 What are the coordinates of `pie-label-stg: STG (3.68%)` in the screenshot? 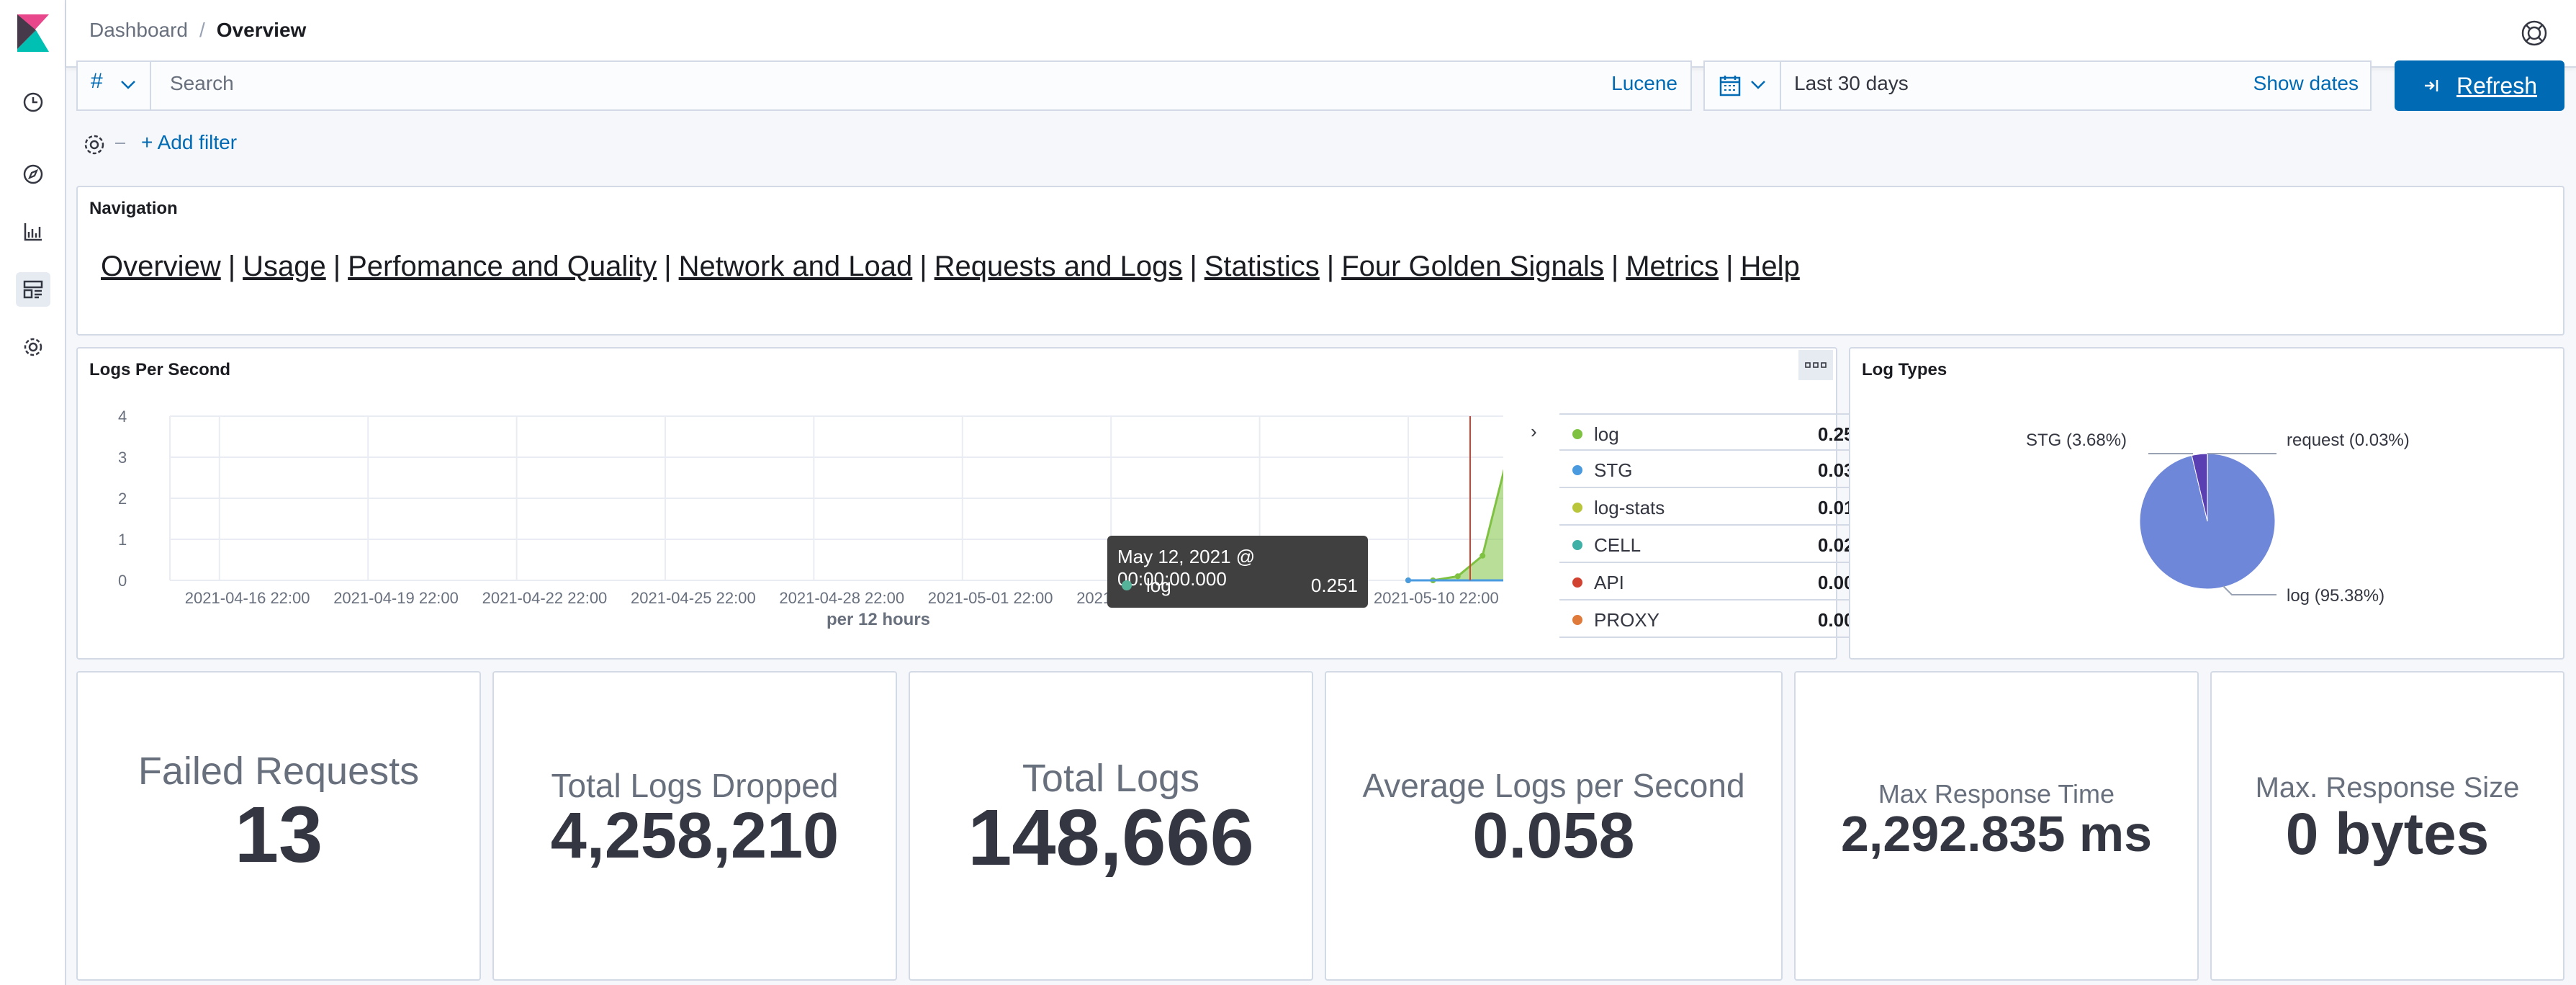 It's located at (2076, 441).